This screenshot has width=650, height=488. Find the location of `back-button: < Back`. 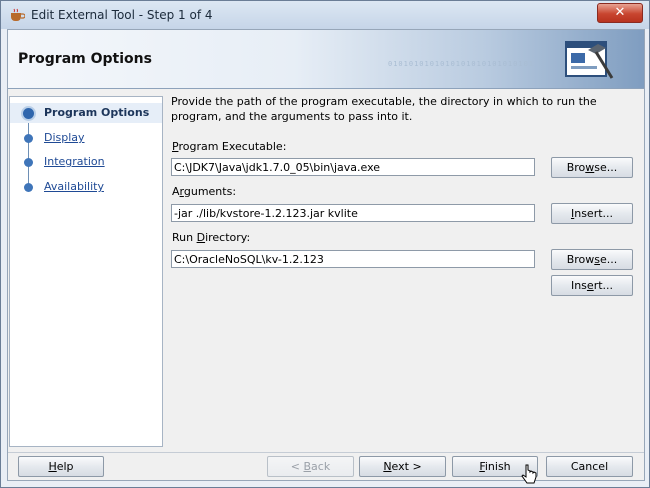

back-button: < Back is located at coordinates (310, 466).